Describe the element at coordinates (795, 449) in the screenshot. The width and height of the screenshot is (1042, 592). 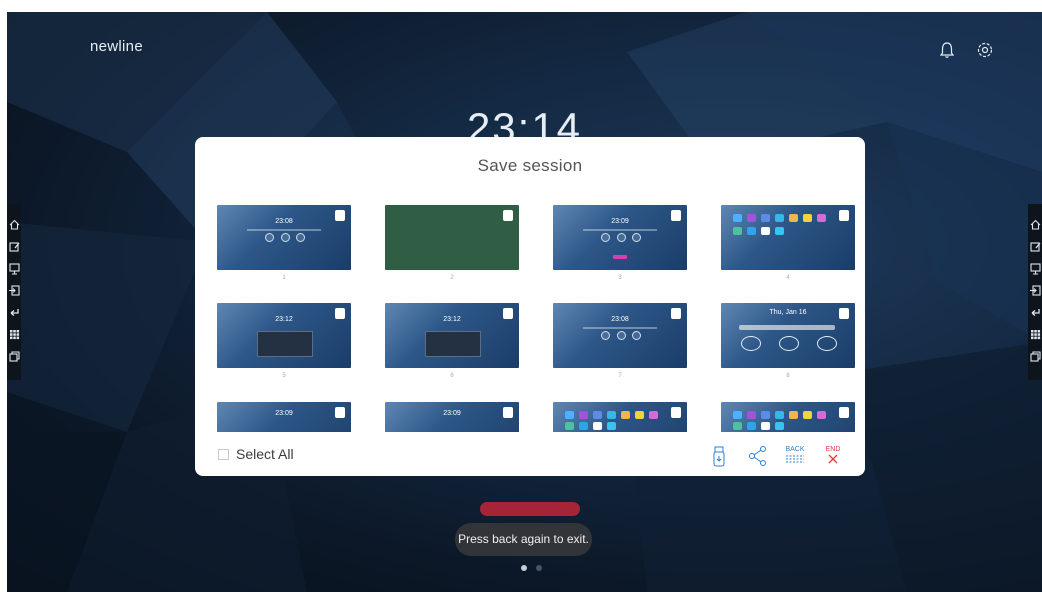
I see `back-label: BACK` at that location.